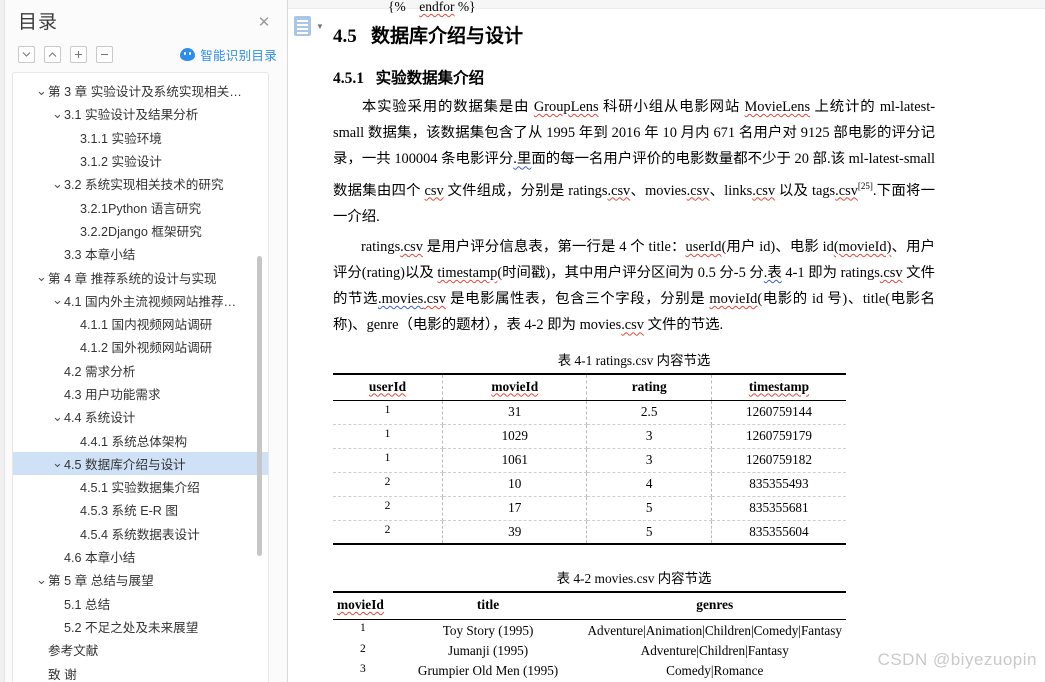 The width and height of the screenshot is (1045, 682). I want to click on toc-item: ⌄ 第 4 章 推荐系统的设计与实现, so click(140, 276).